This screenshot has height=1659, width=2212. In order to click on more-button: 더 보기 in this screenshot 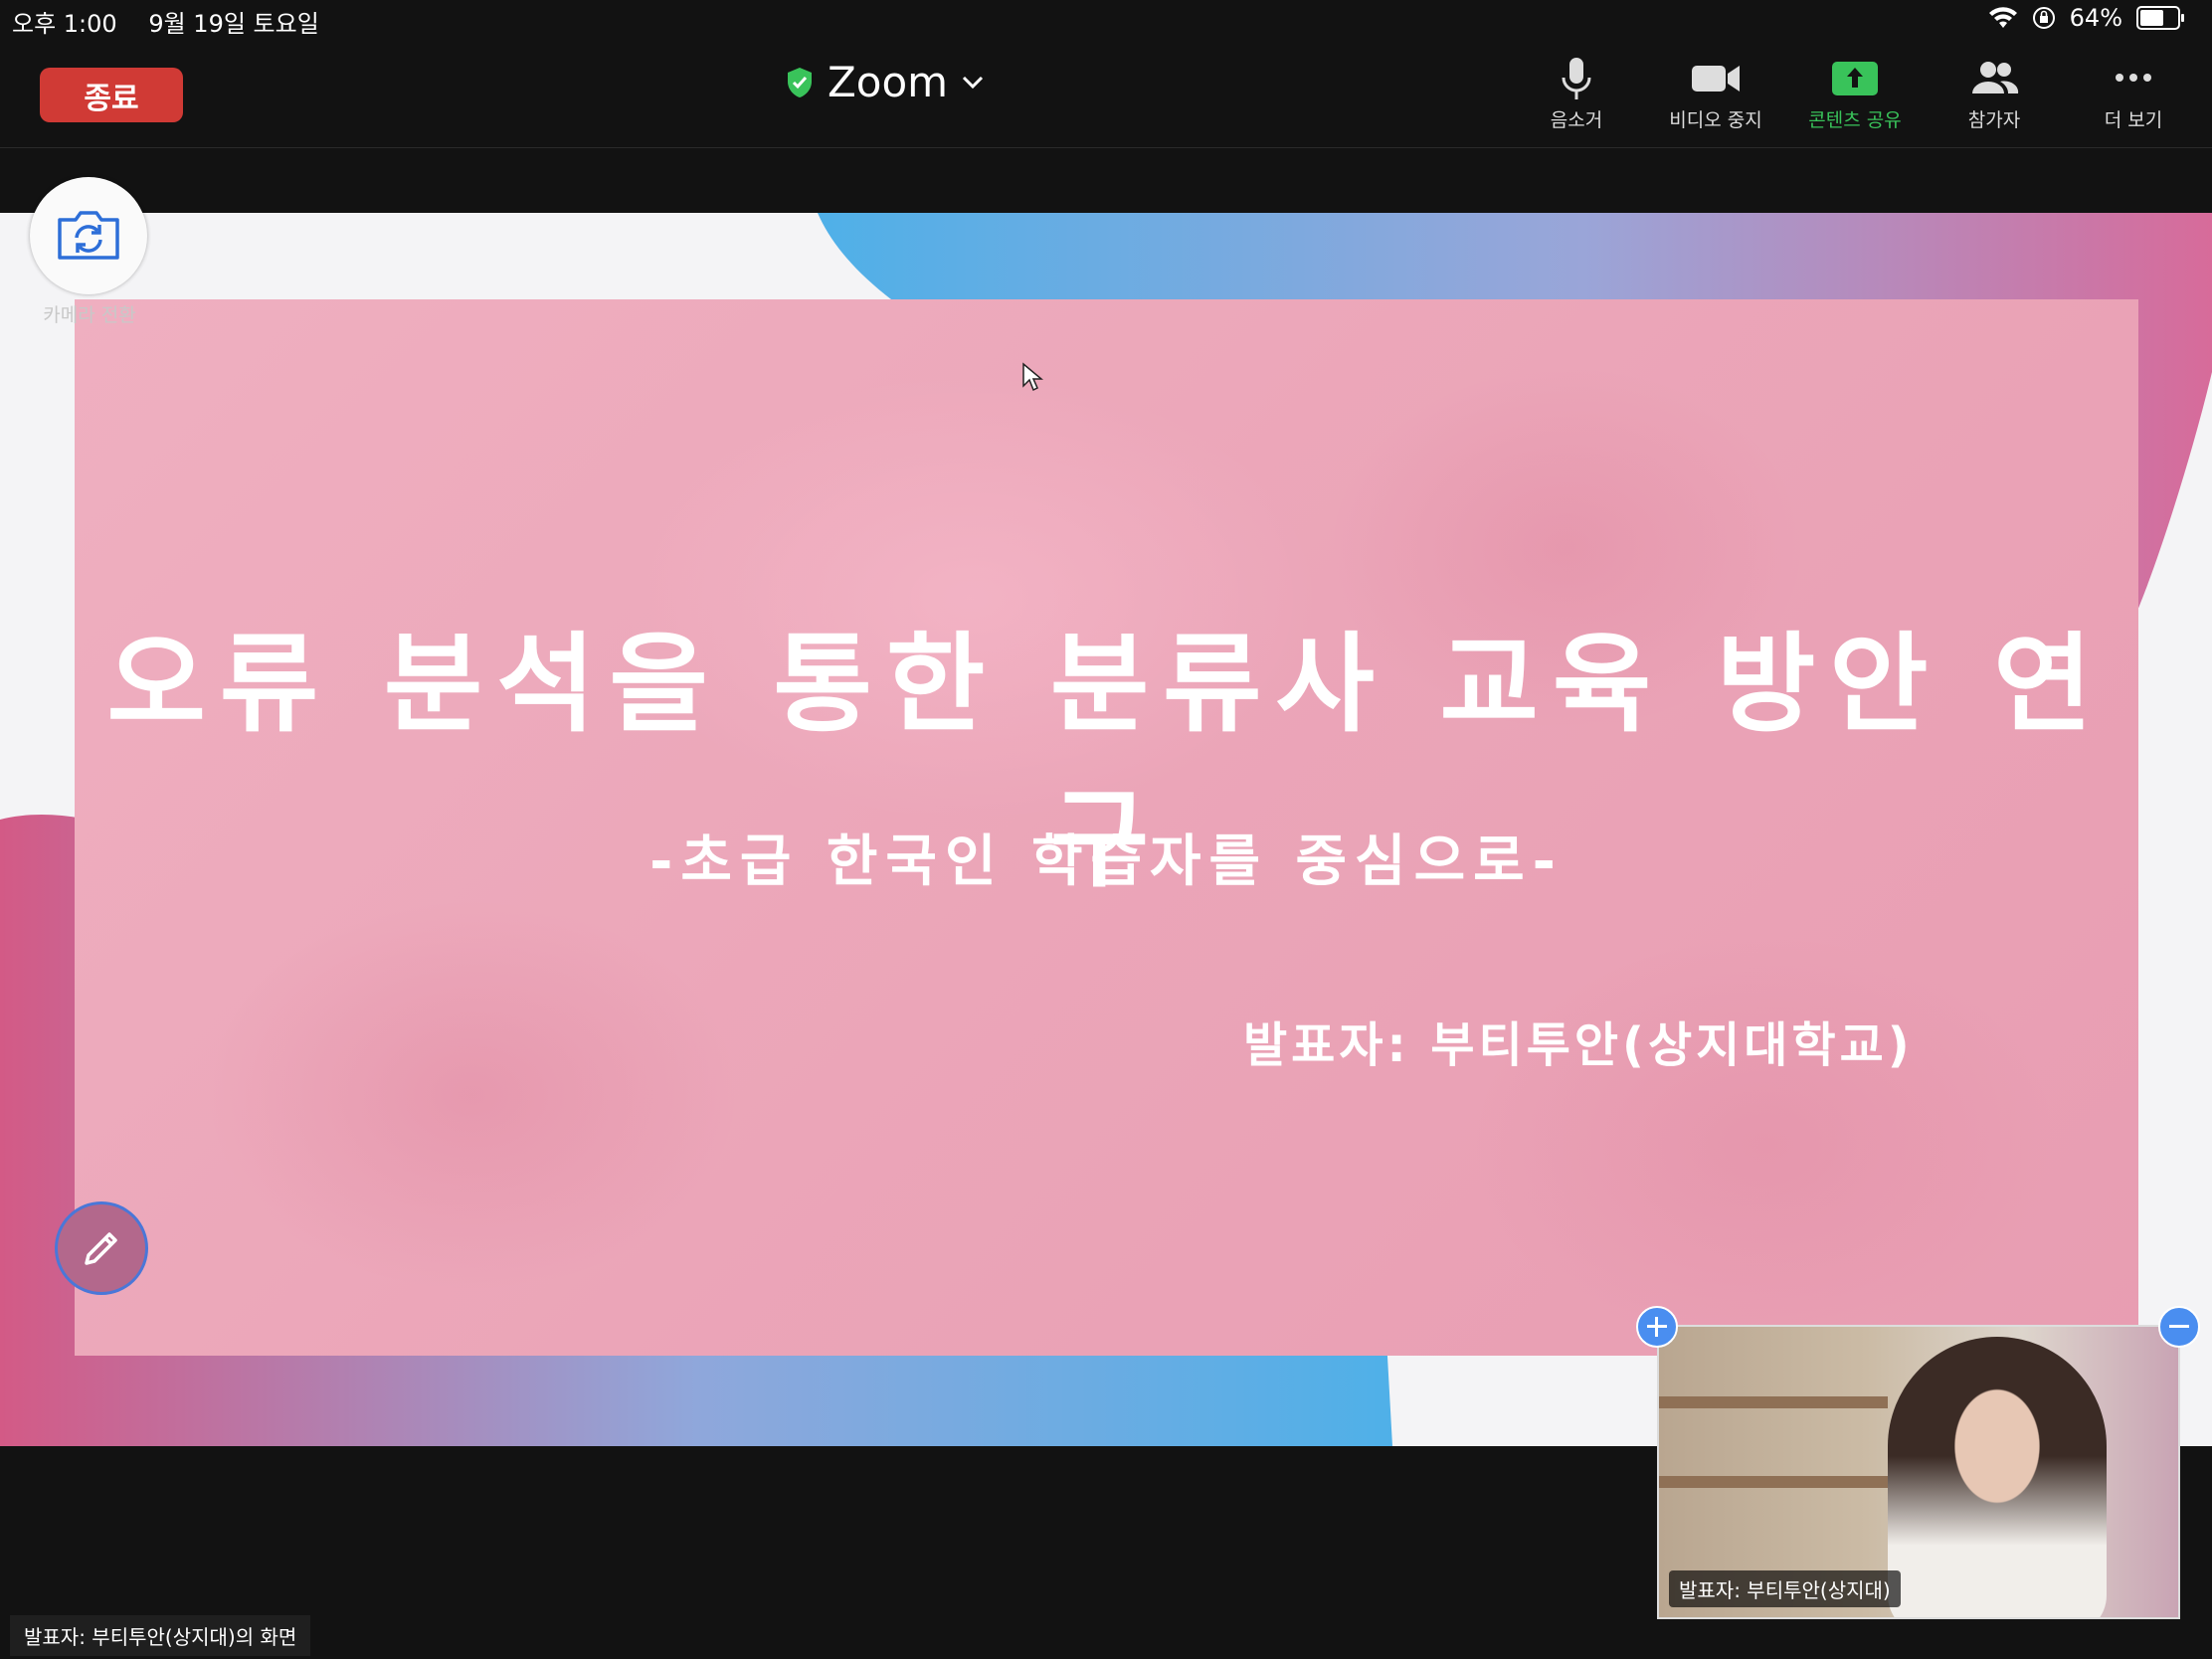, I will do `click(2133, 94)`.